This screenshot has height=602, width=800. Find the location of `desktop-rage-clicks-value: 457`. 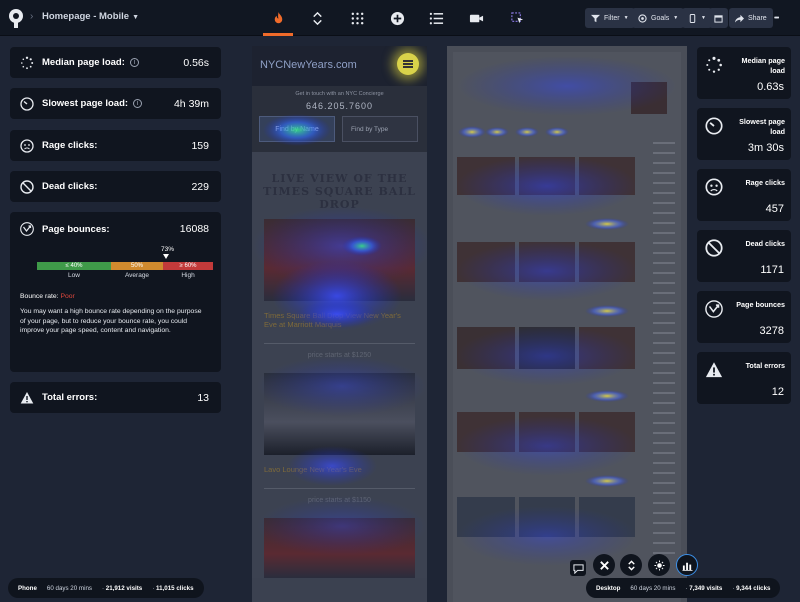

desktop-rage-clicks-value: 457 is located at coordinates (774, 209).